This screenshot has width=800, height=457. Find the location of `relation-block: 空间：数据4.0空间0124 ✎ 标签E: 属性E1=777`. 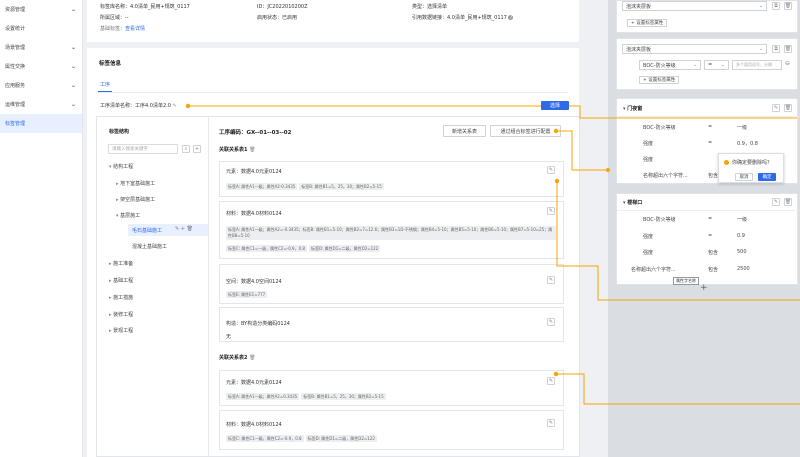

relation-block: 空间：数据4.0空间0124 ✎ 标签E: 属性E1=777 is located at coordinates (391, 284).